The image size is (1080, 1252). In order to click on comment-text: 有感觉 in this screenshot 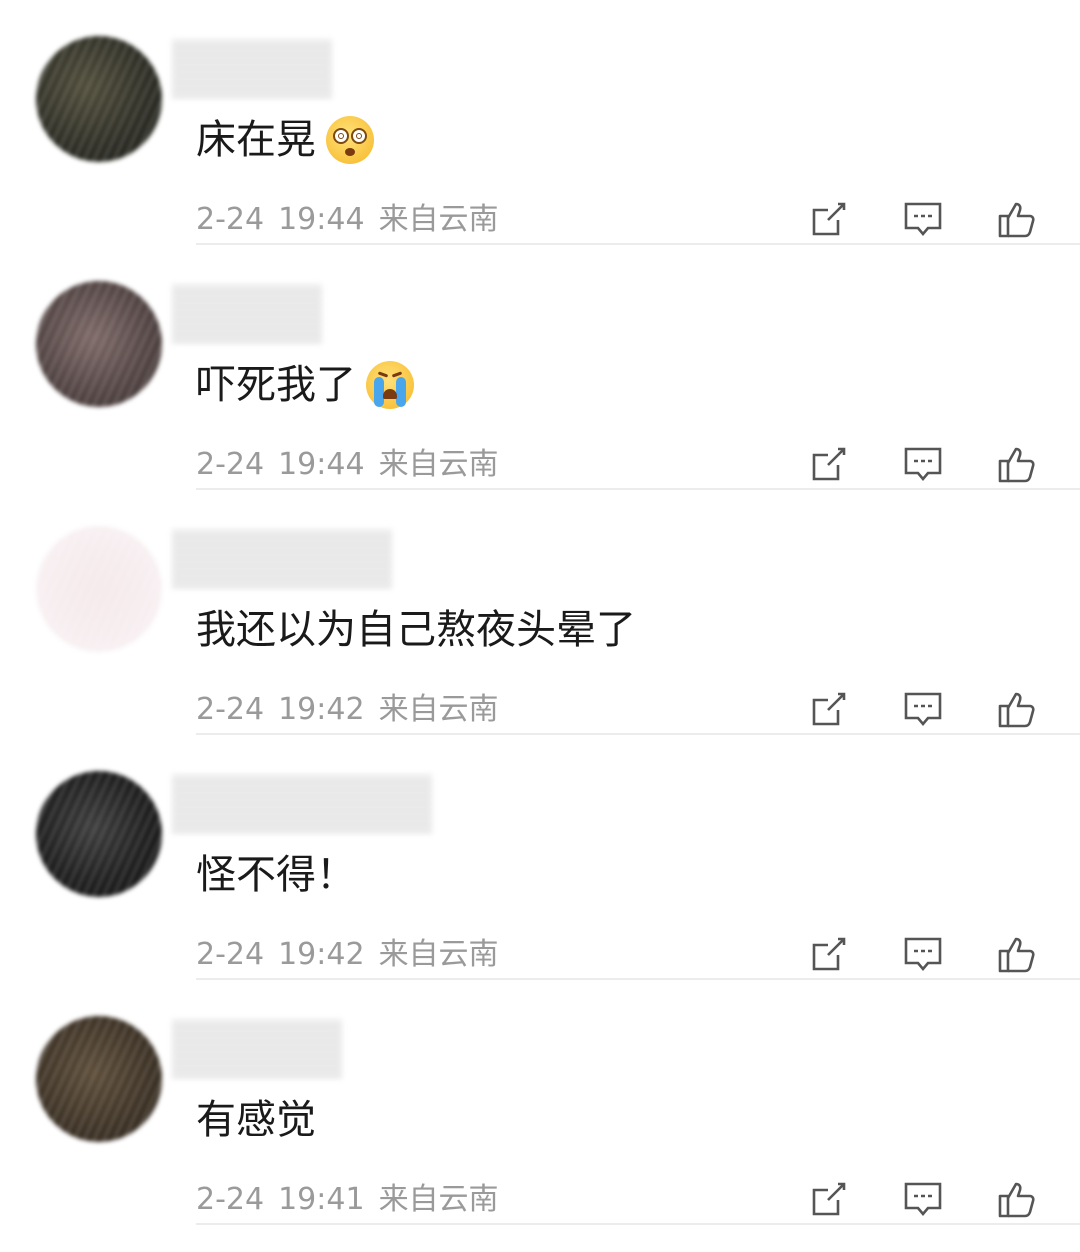, I will do `click(256, 1120)`.